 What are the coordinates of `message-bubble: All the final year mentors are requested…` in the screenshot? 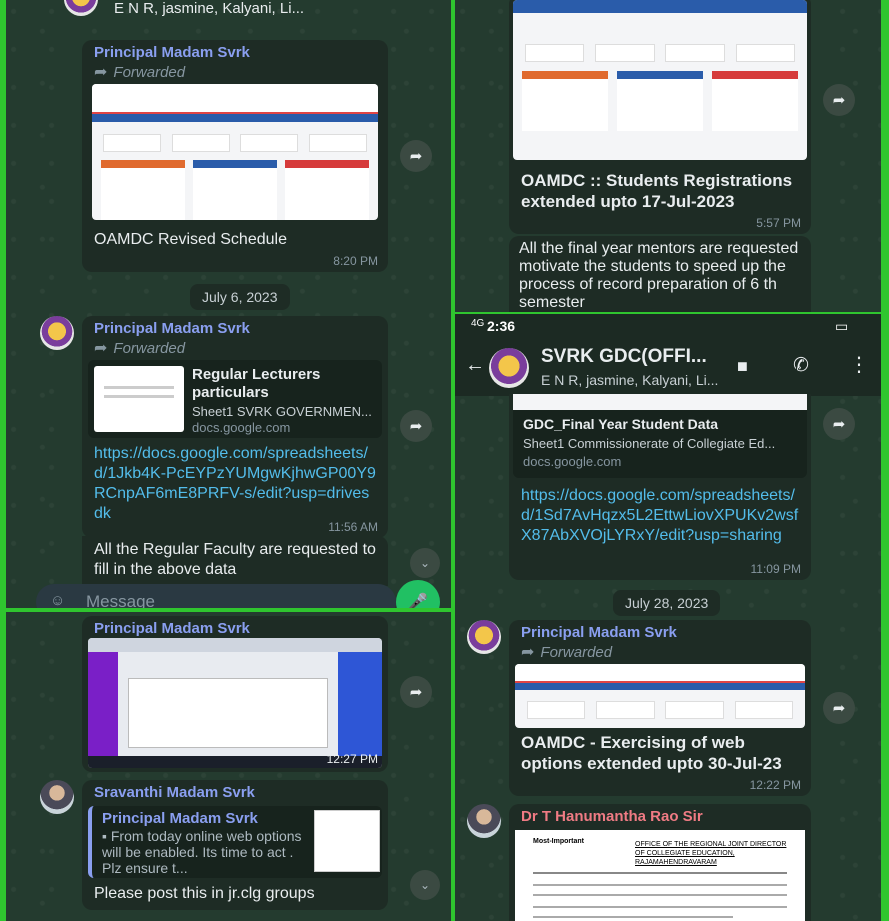 It's located at (660, 274).